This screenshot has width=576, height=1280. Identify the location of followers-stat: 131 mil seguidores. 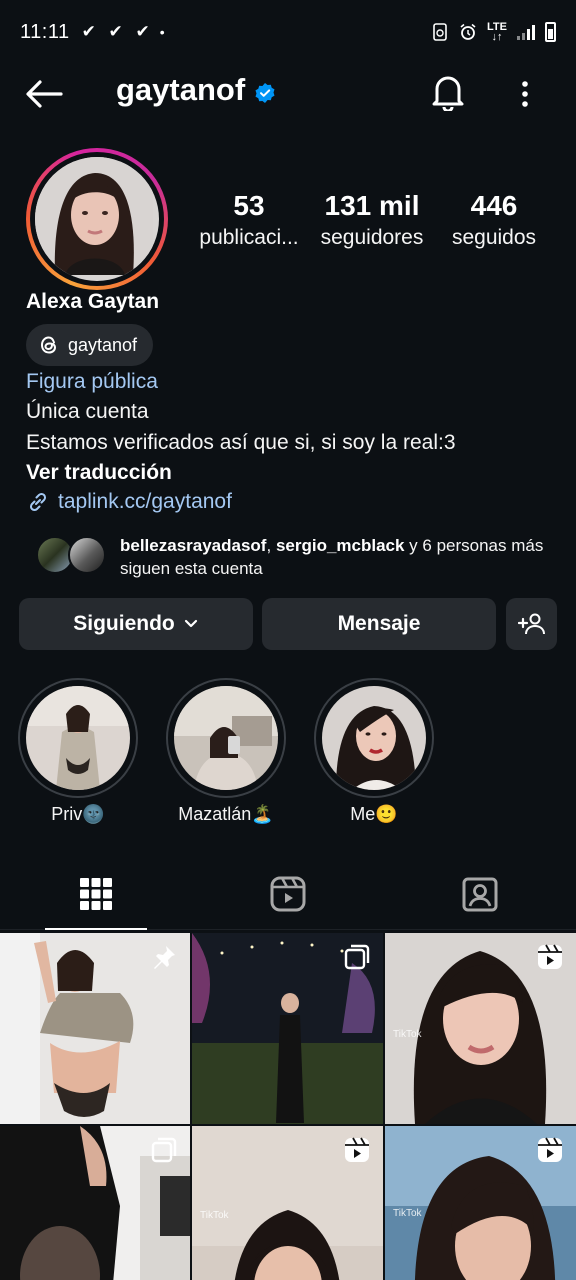
(372, 220).